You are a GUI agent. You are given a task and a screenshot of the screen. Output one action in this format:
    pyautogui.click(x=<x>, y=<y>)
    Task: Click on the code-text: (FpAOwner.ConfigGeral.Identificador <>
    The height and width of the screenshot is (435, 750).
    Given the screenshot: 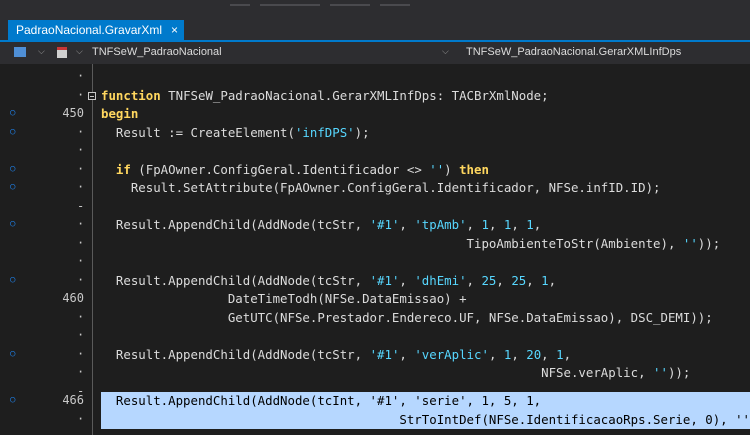 What is the action you would take?
    pyautogui.click(x=280, y=169)
    